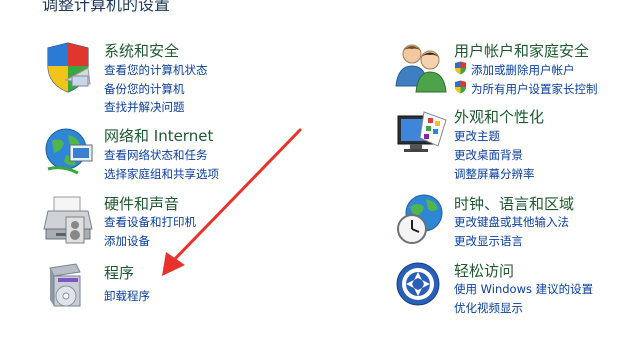 This screenshot has height=358, width=634. Describe the element at coordinates (156, 70) in the screenshot. I see `link-view-computer-status: 查看您的计算机状态` at that location.